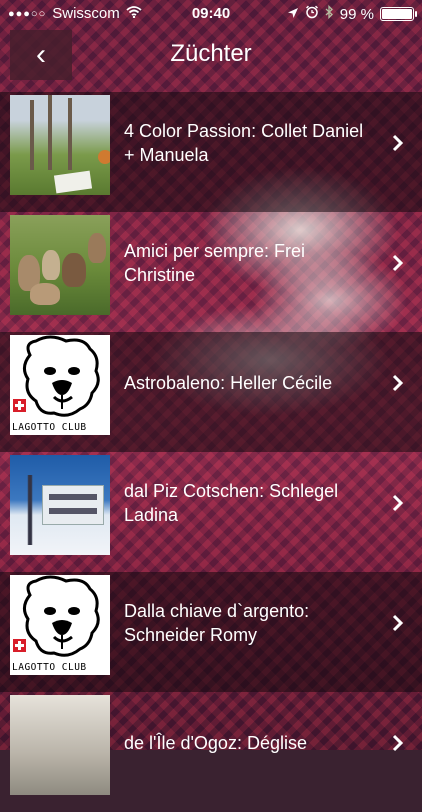 This screenshot has width=422, height=812. Describe the element at coordinates (73, 182) in the screenshot. I see `sign-board` at that location.